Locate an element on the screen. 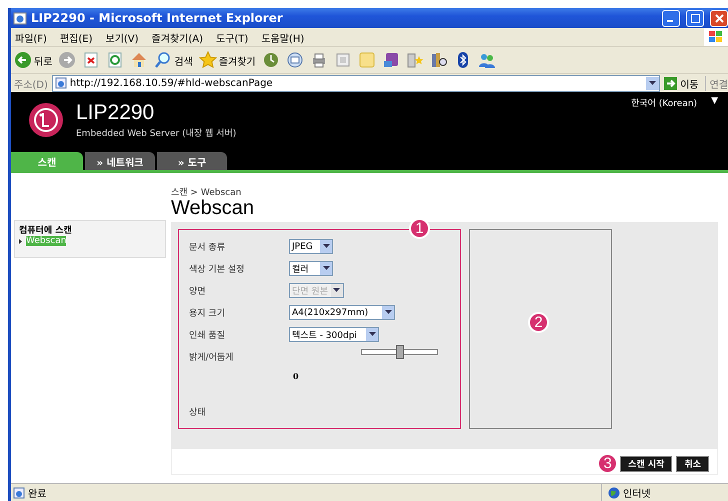 The height and width of the screenshot is (501, 728). dropdown: 컬러 is located at coordinates (311, 268).